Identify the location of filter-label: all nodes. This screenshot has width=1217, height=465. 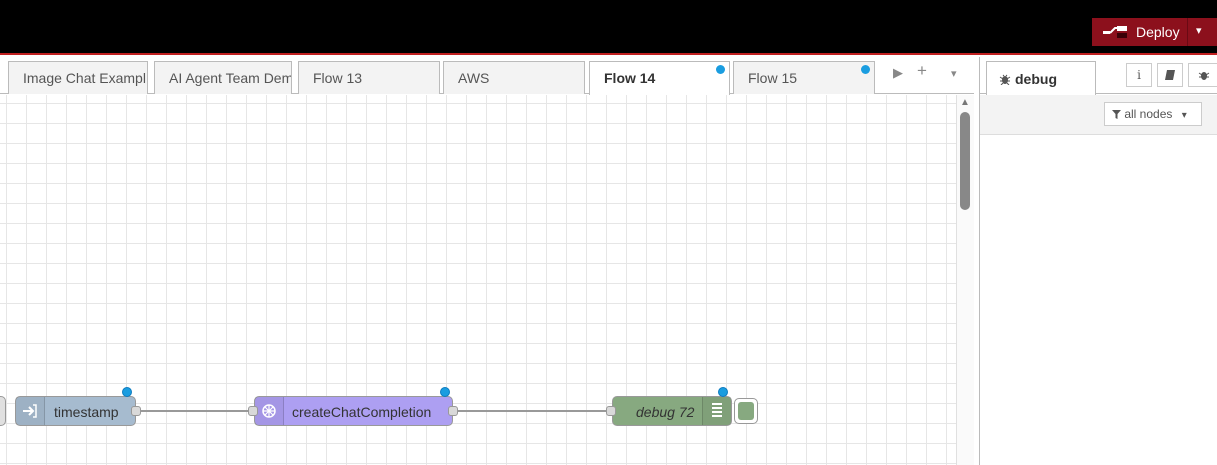
(1148, 114).